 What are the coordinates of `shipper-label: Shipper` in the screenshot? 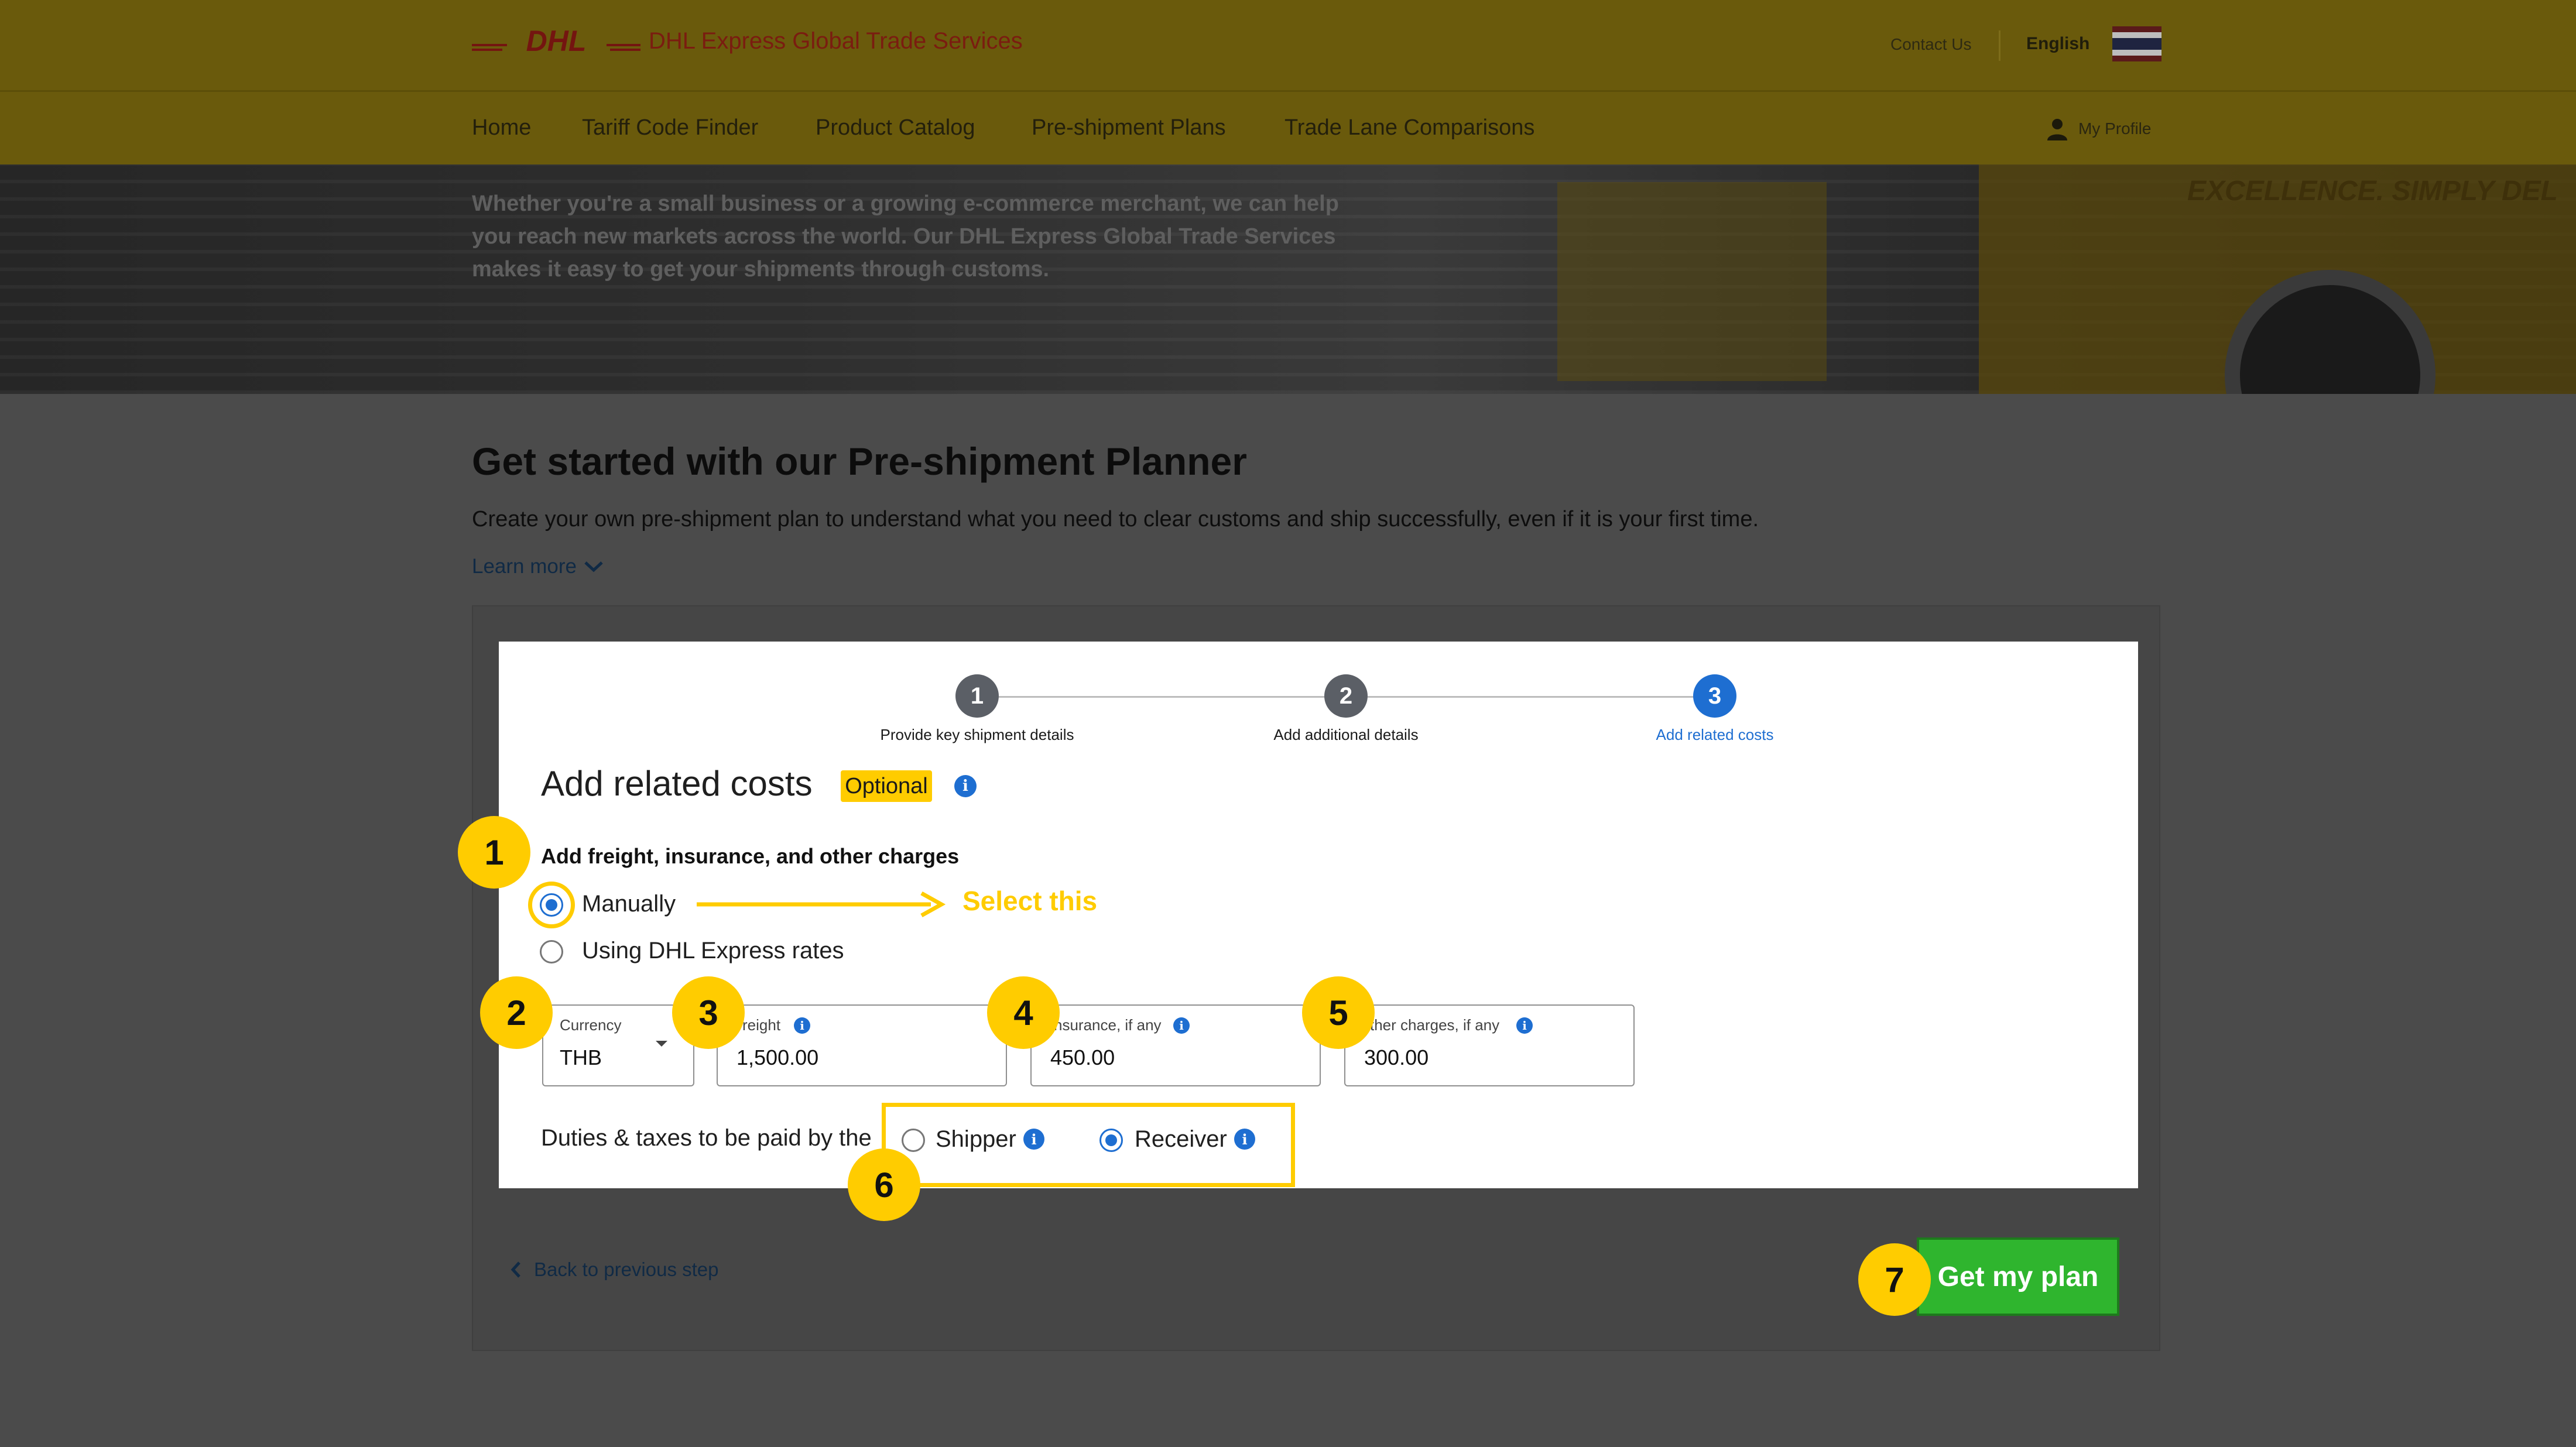 It's located at (976, 1140).